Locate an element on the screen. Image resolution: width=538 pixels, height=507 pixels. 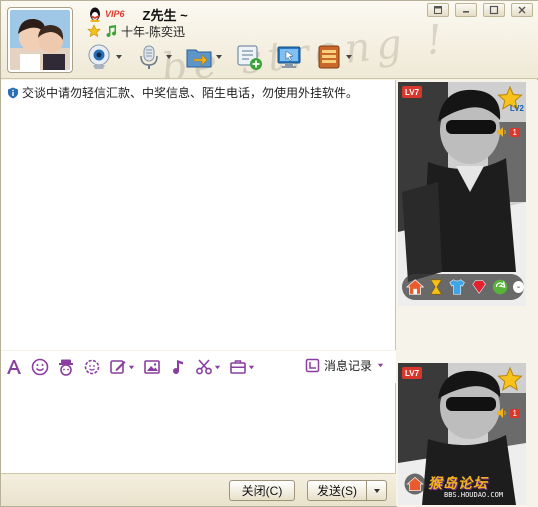
close-button is located at coordinates (522, 10).